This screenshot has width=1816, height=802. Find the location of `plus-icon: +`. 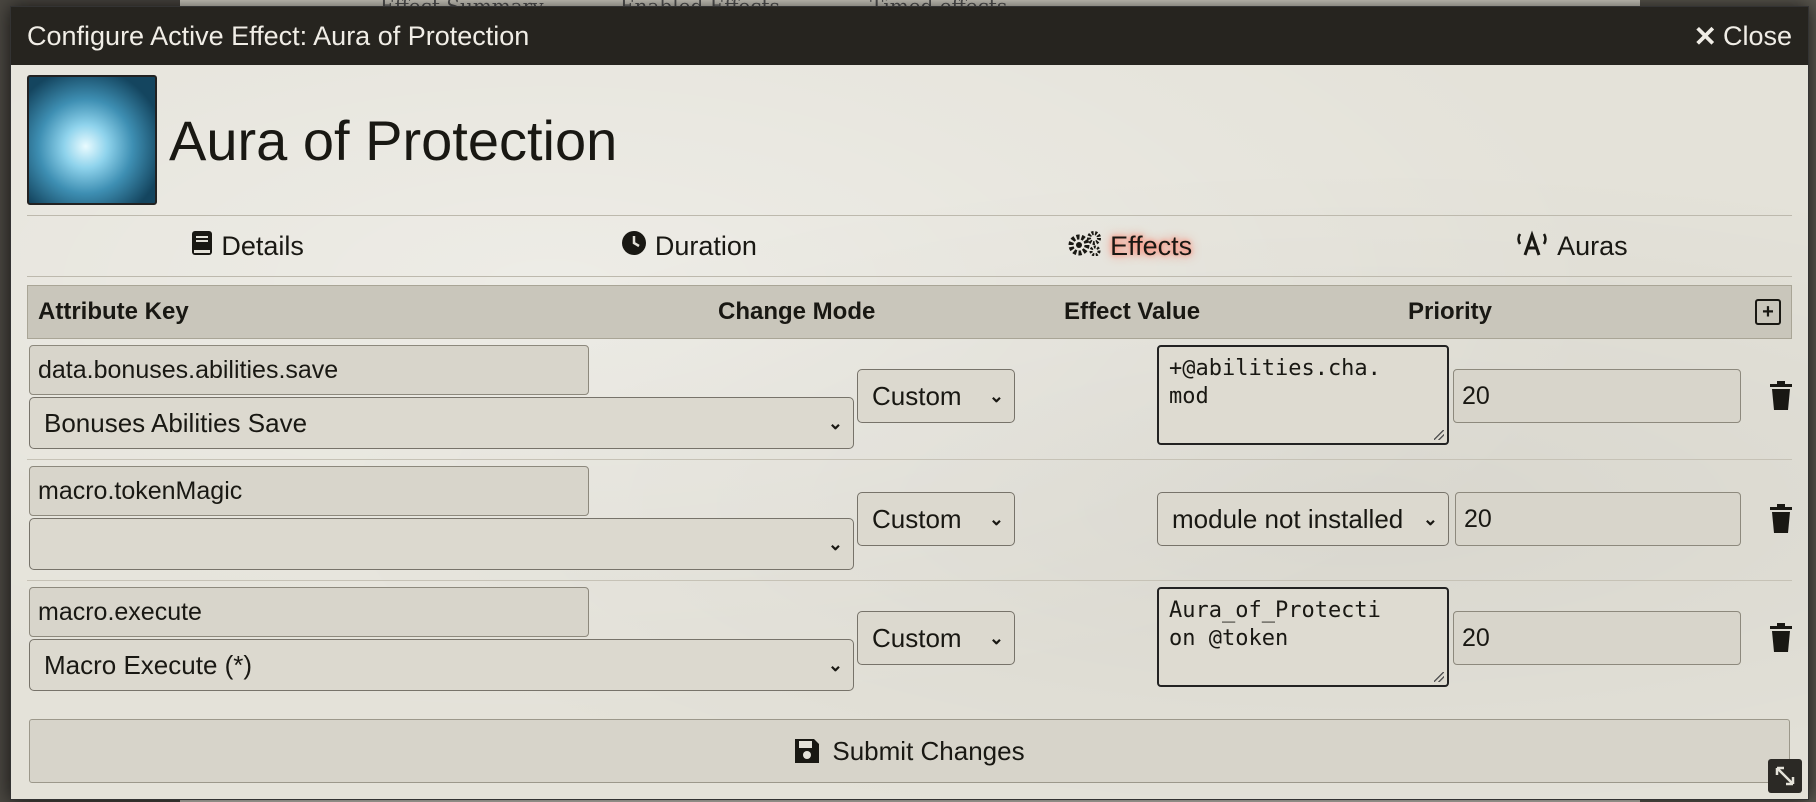

plus-icon: + is located at coordinates (1768, 312).